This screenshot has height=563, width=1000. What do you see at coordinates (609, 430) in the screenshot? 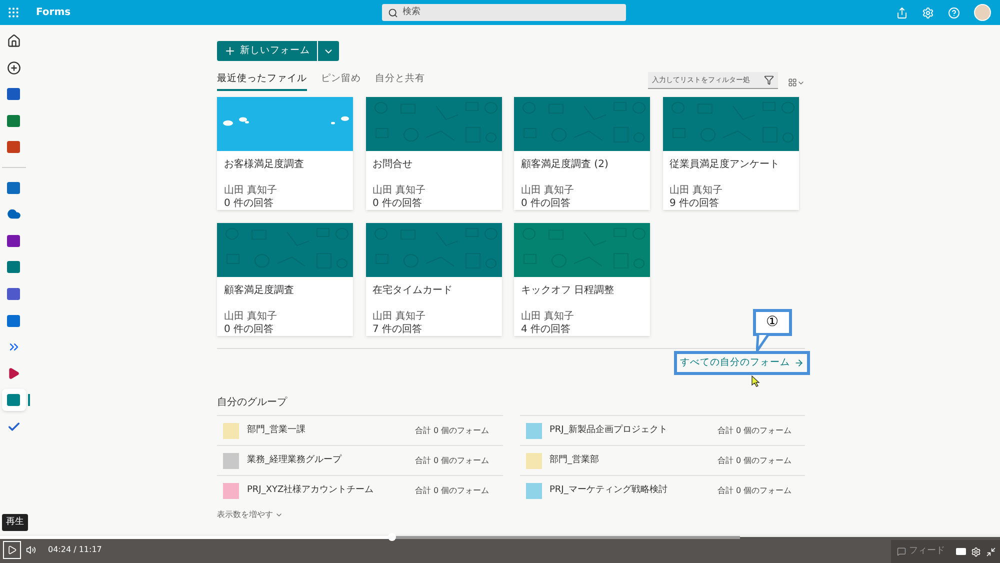
I see `group-name: PRJ_新製品企画プロジェクト` at bounding box center [609, 430].